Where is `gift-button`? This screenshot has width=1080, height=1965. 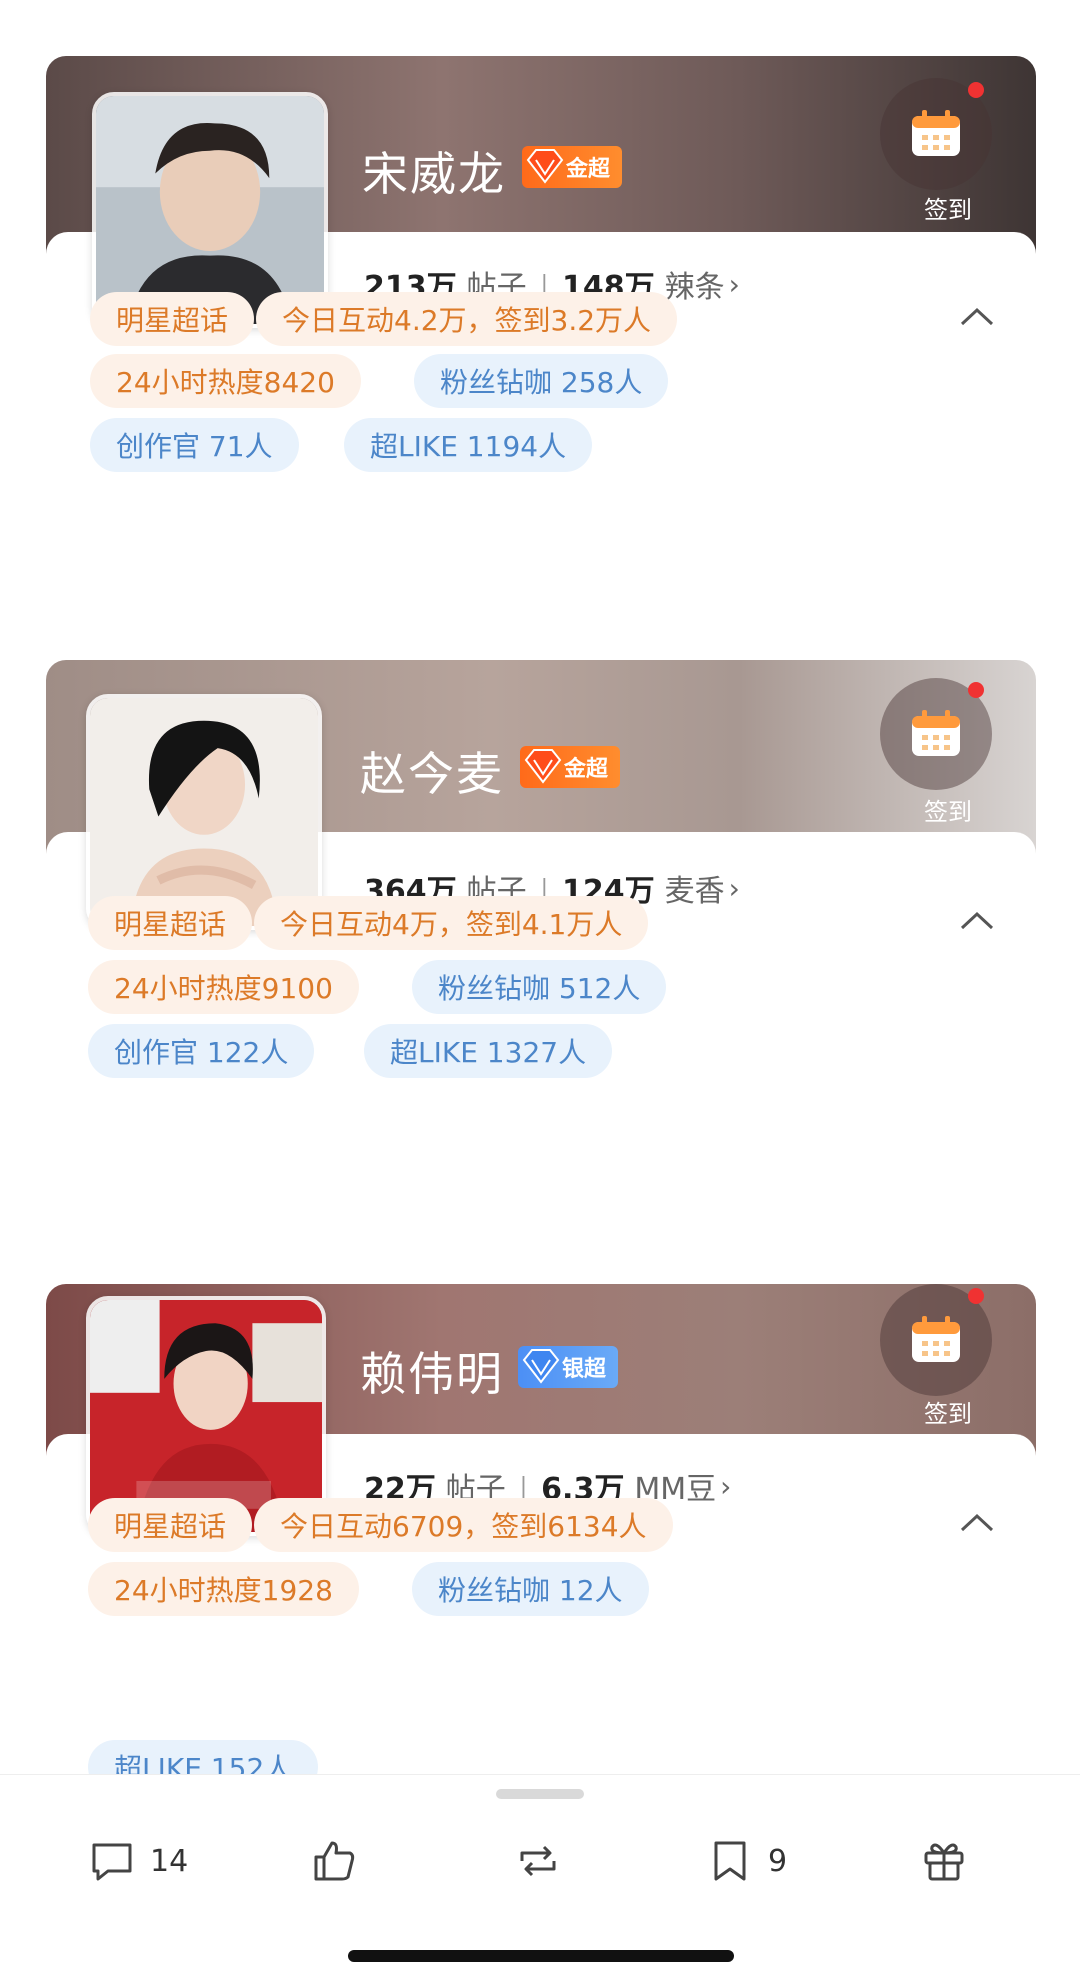
gift-button is located at coordinates (944, 1861).